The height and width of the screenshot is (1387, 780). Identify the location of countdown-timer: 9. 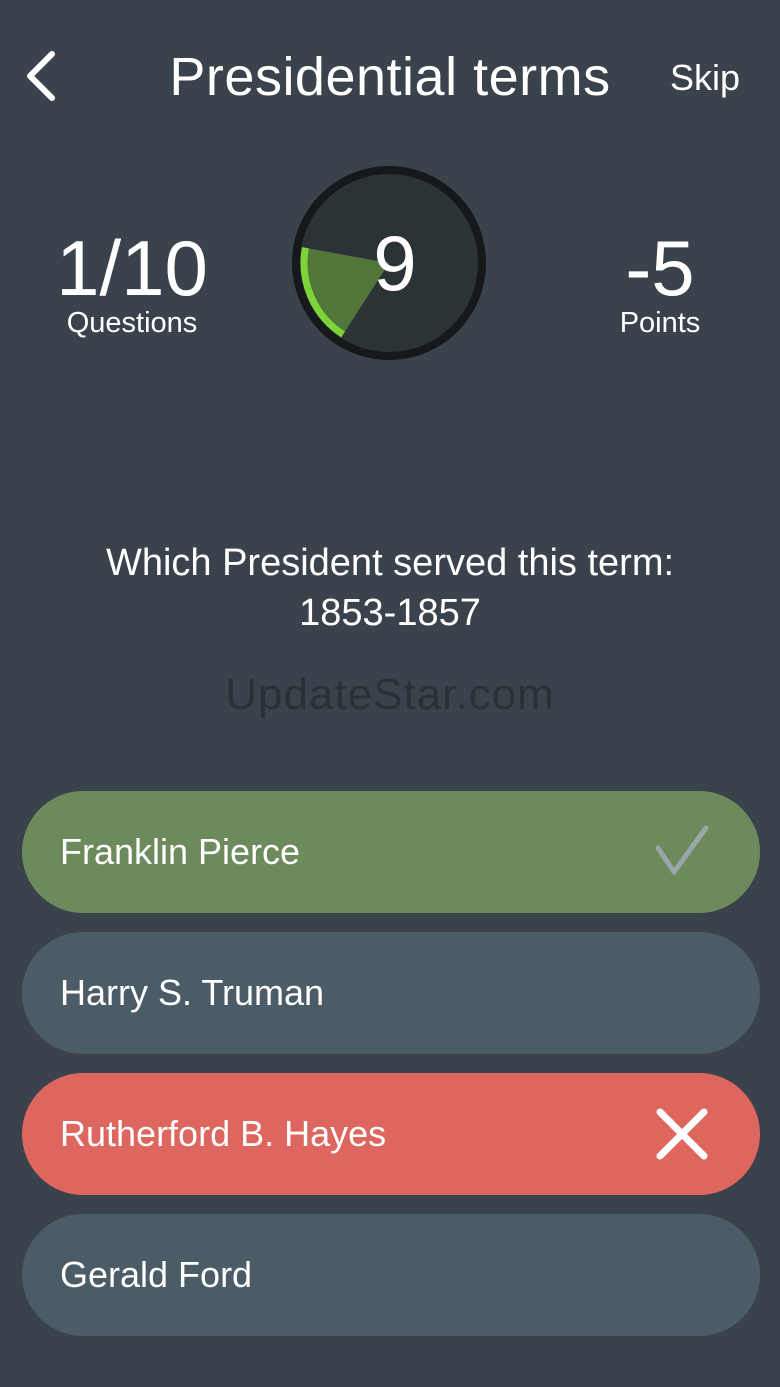
(389, 263).